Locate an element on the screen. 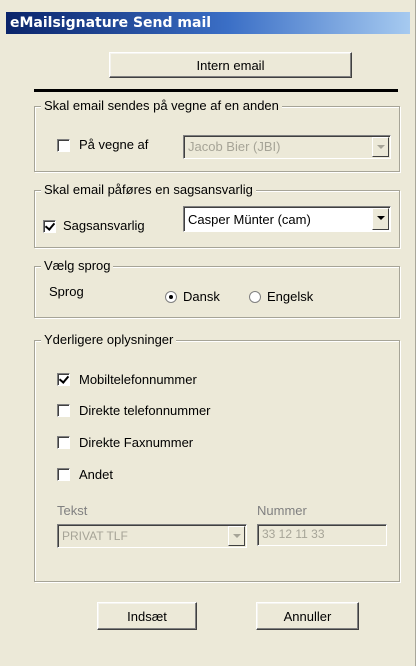  insert-button: Indsæt is located at coordinates (147, 616).